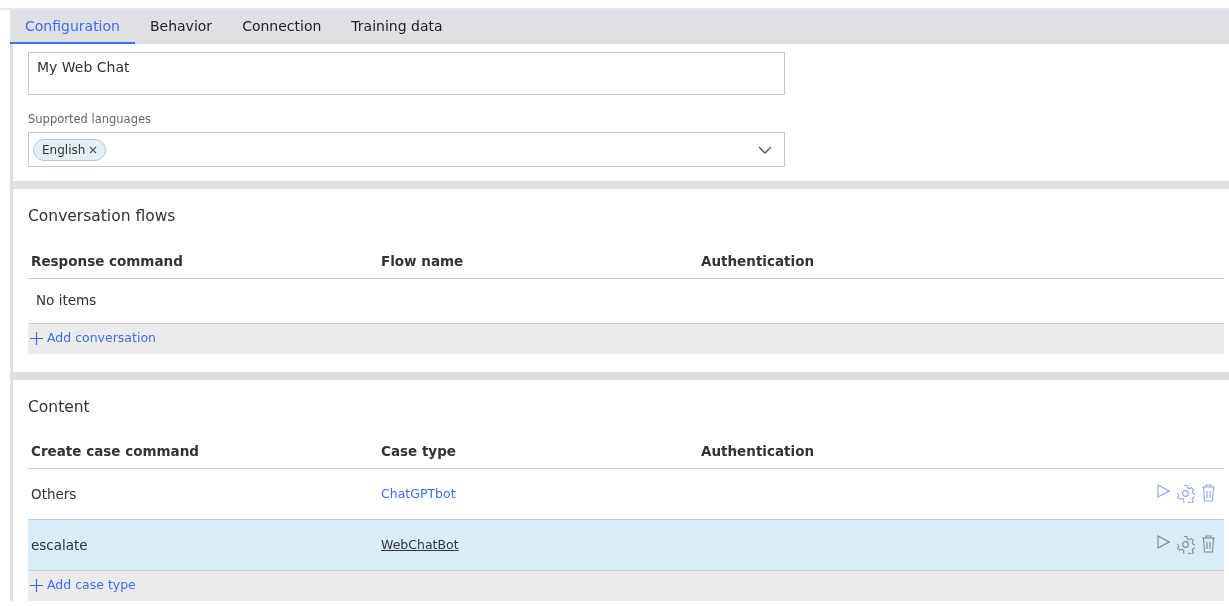  Describe the element at coordinates (765, 149) in the screenshot. I see `chevron-down-icon` at that location.